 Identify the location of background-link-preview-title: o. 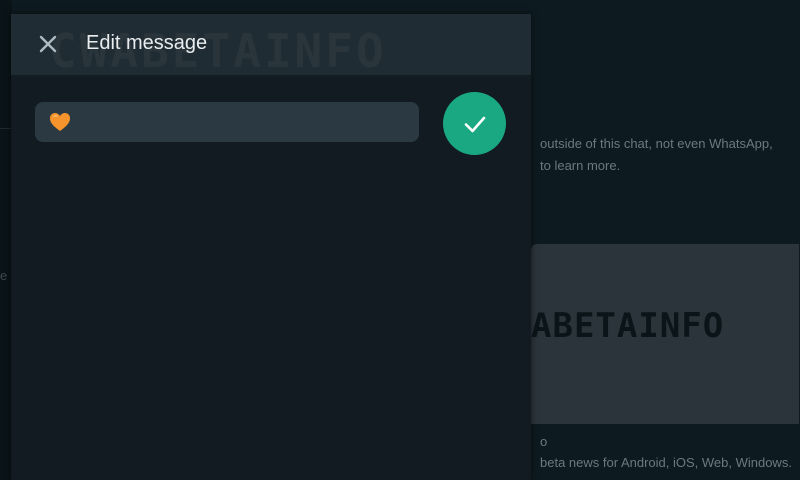
(544, 441).